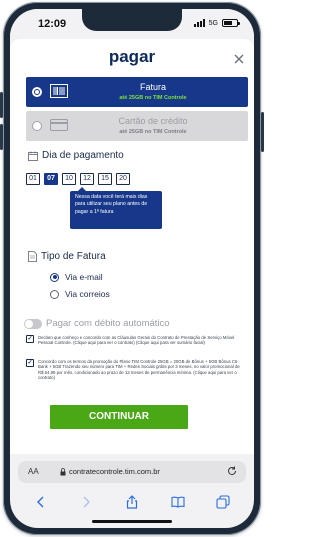 The image size is (320, 537). I want to click on payment-day-title: Dia de pagamento, so click(83, 155).